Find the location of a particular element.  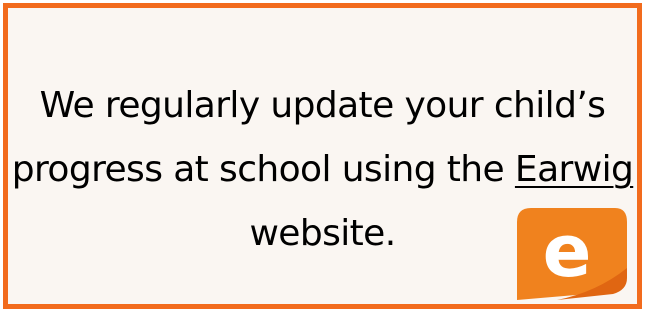

notice-line-2-text: progress at school using the is located at coordinates (263, 169).